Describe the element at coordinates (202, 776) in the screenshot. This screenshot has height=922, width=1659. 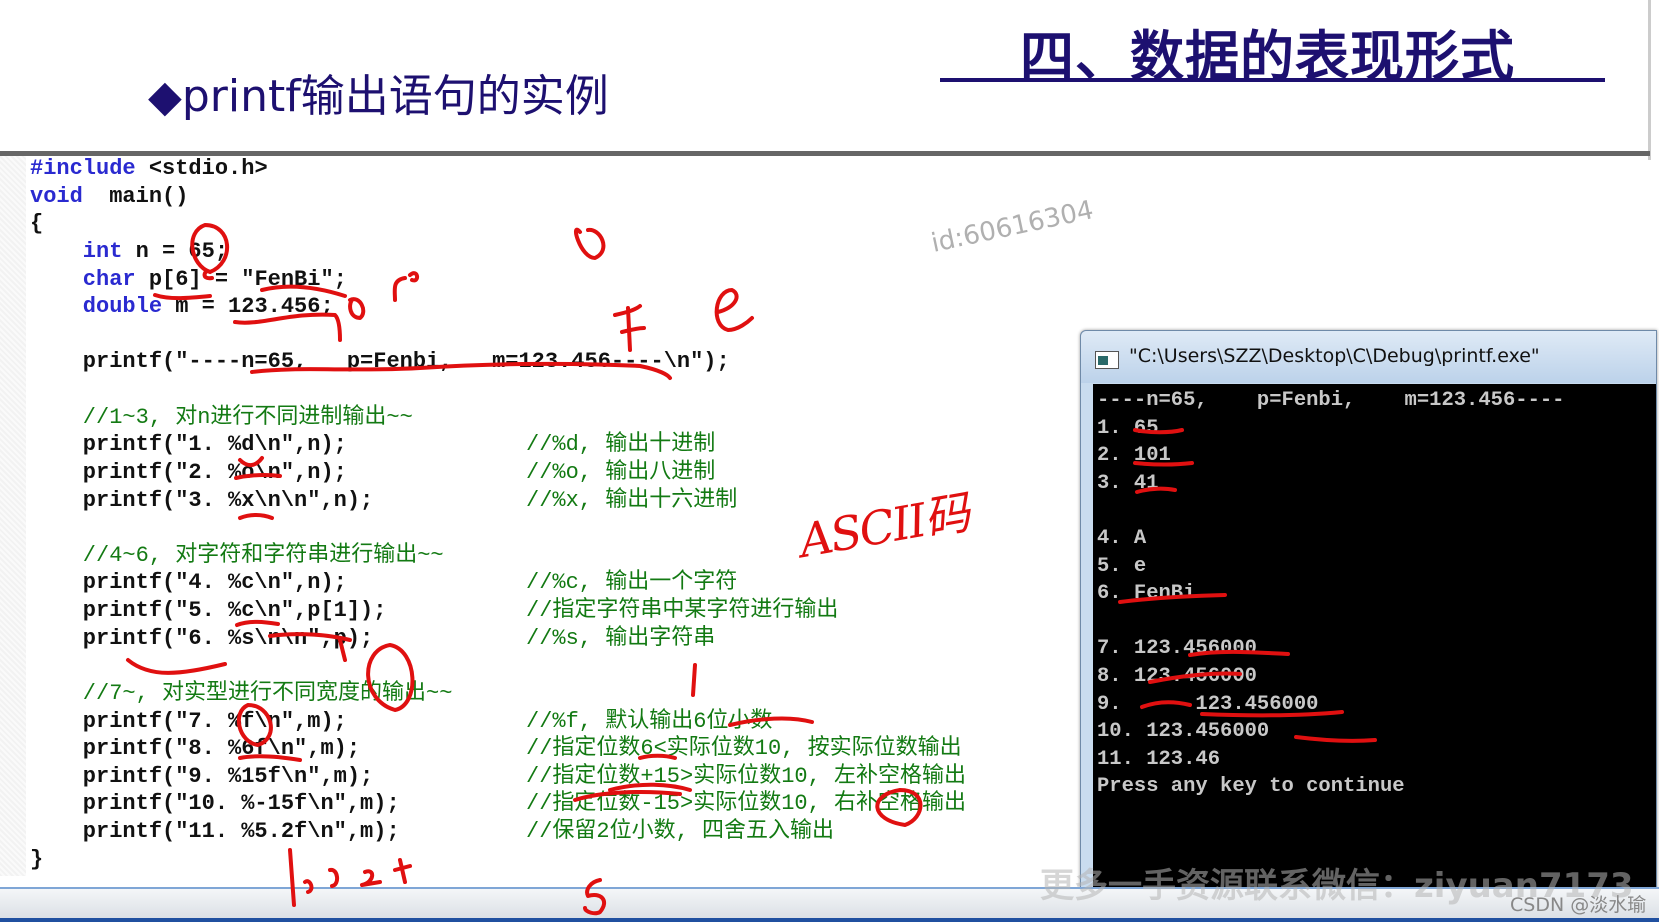
I see `code-text: printf("9. %15f\n",m);` at that location.